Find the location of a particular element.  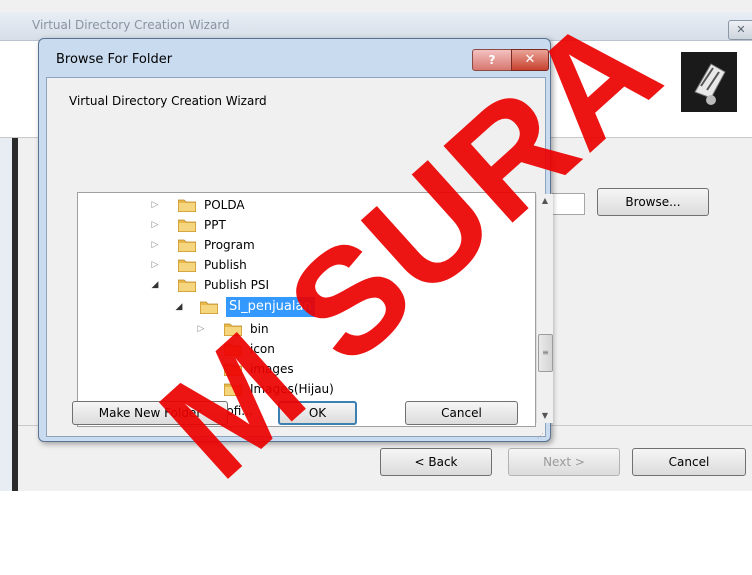

ok-button: OK is located at coordinates (317, 413).